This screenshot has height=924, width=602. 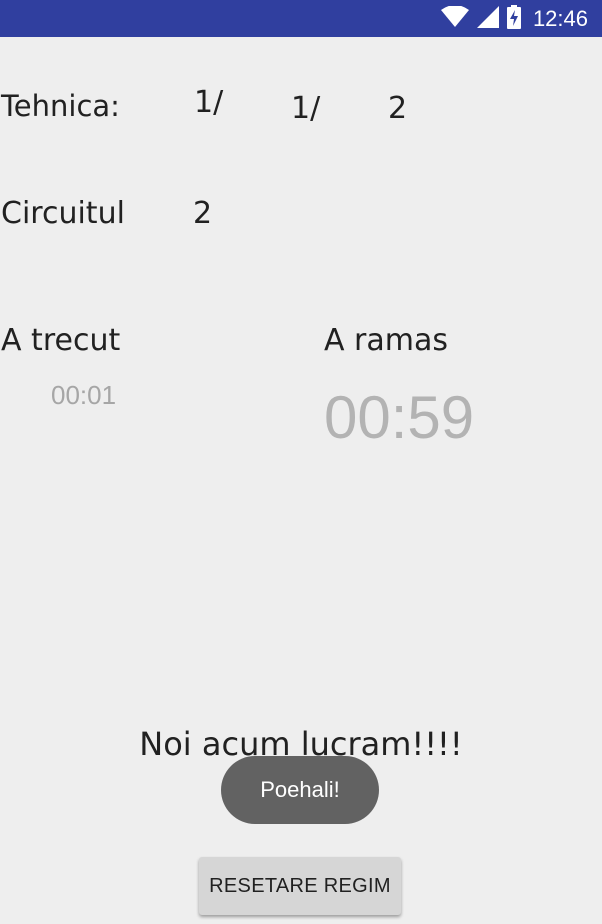 What do you see at coordinates (306, 108) in the screenshot?
I see `technique-value-b: 1/` at bounding box center [306, 108].